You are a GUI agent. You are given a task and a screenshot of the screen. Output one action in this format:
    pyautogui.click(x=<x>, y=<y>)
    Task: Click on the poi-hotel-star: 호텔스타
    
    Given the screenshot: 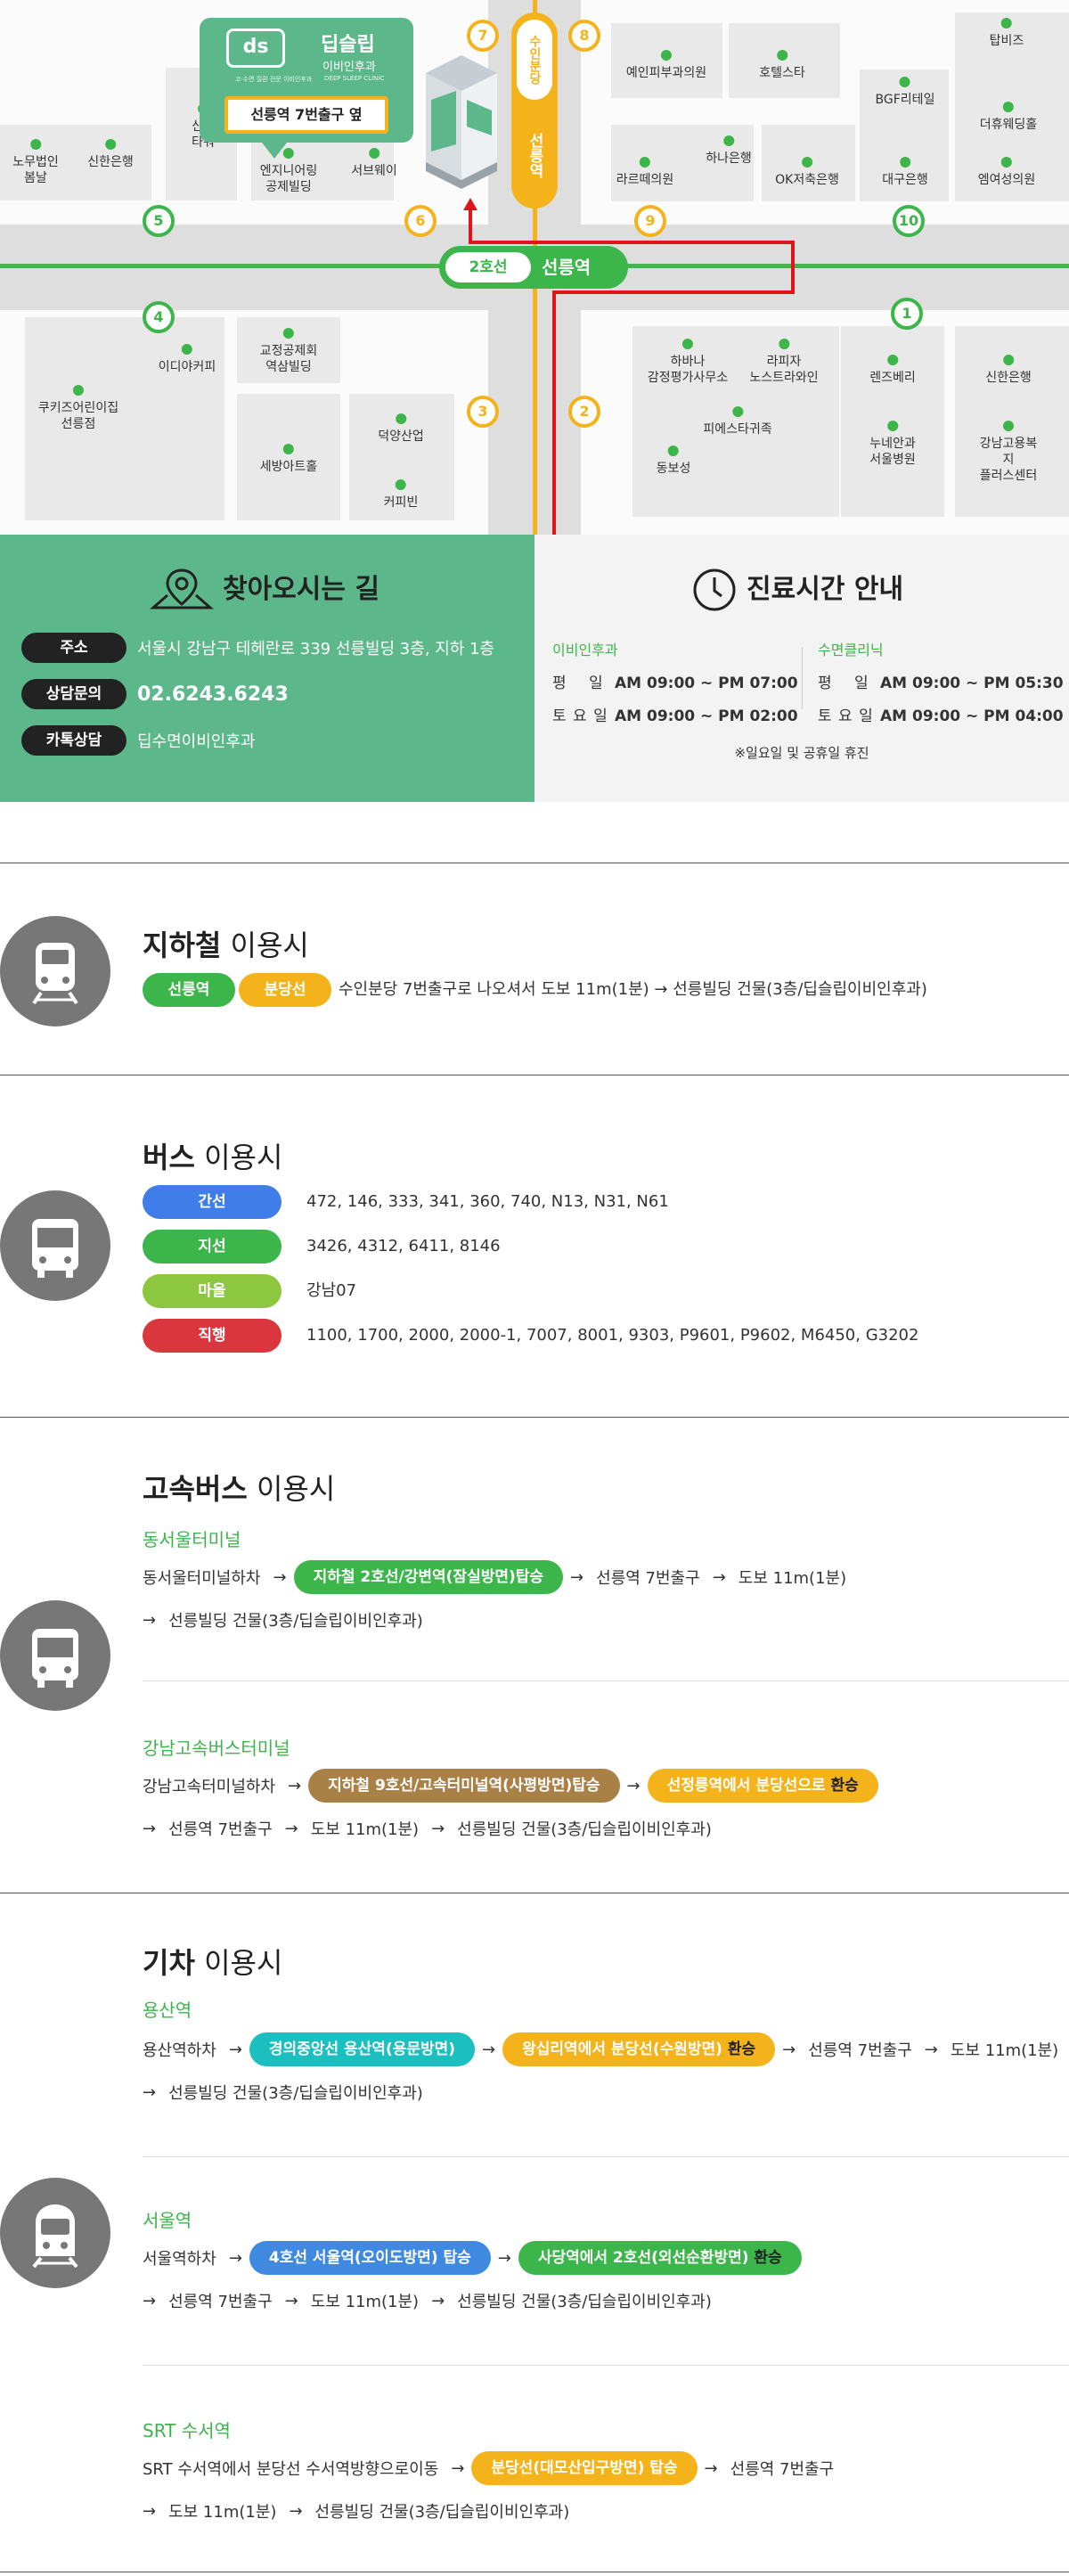 What is the action you would take?
    pyautogui.click(x=782, y=65)
    